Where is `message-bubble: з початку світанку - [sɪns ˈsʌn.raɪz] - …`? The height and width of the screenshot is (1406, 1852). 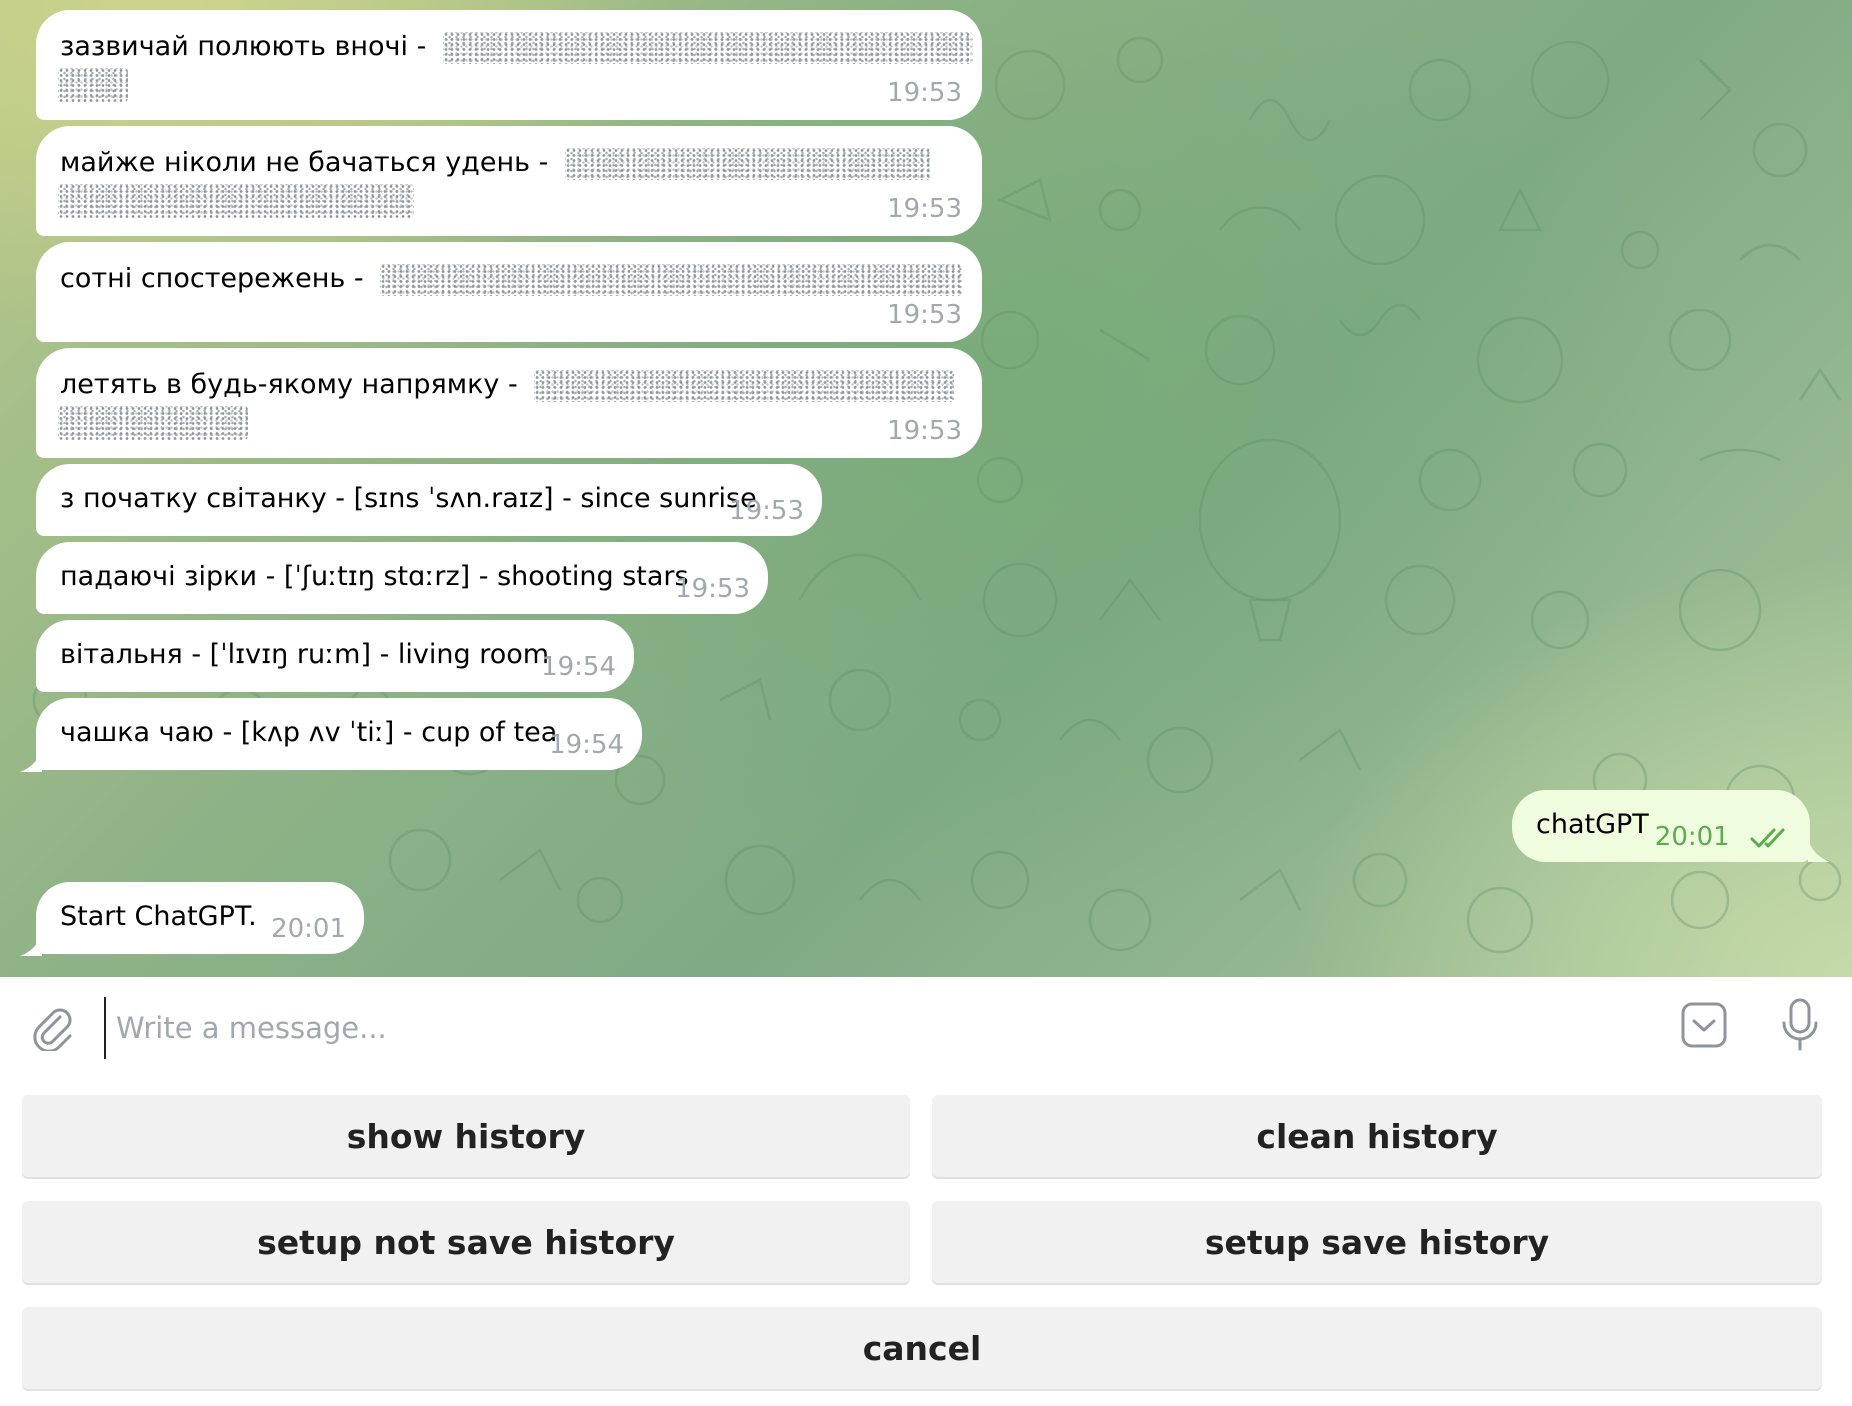 message-bubble: з початку світанку - [sɪns ˈsʌn.raɪz] - … is located at coordinates (429, 500).